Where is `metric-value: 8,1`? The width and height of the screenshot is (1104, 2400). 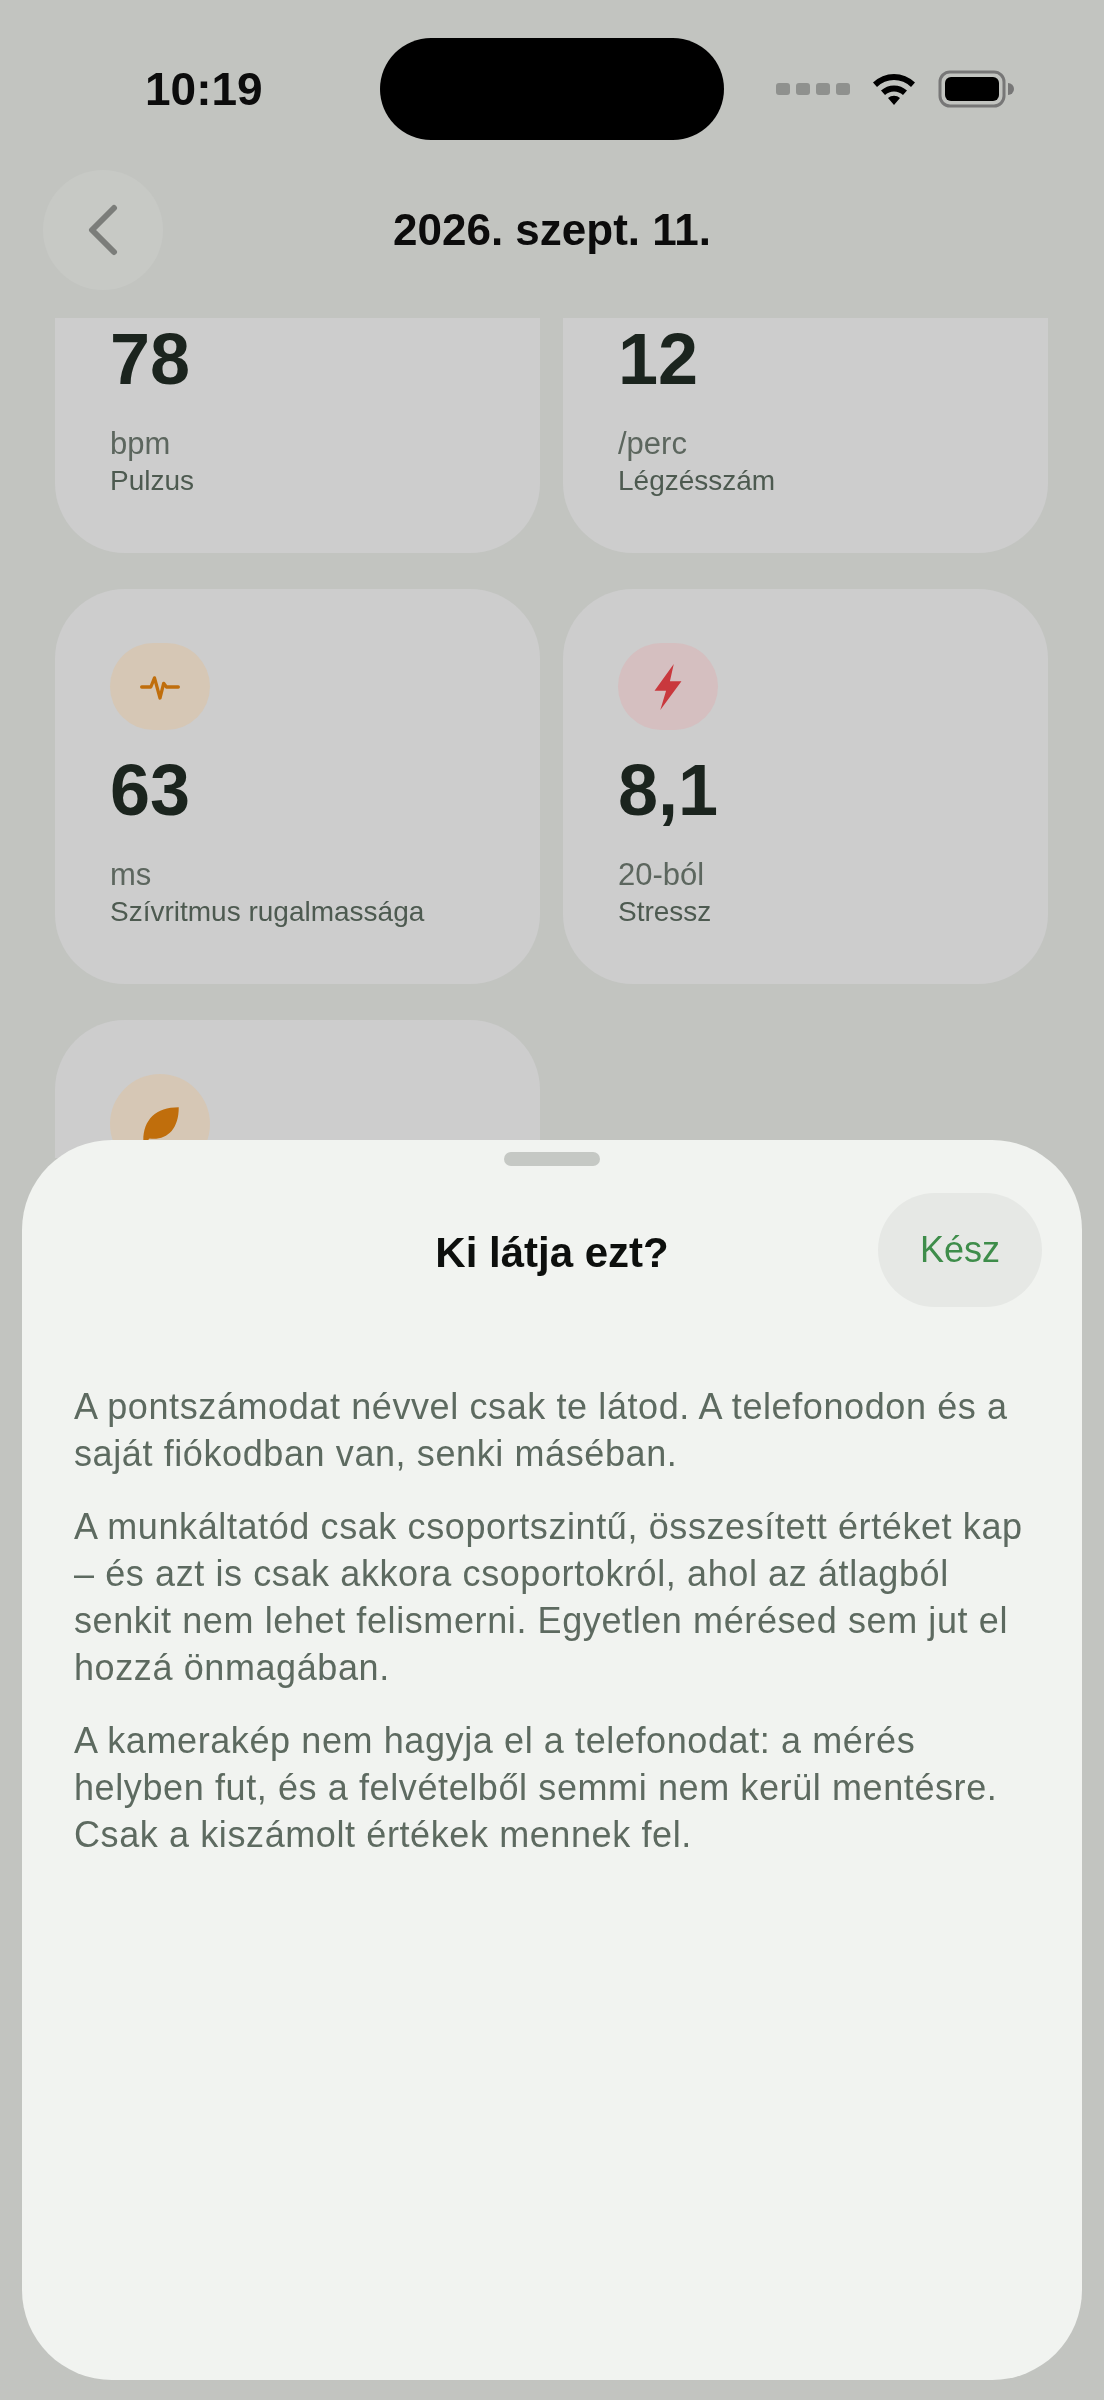
metric-value: 8,1 is located at coordinates (668, 790).